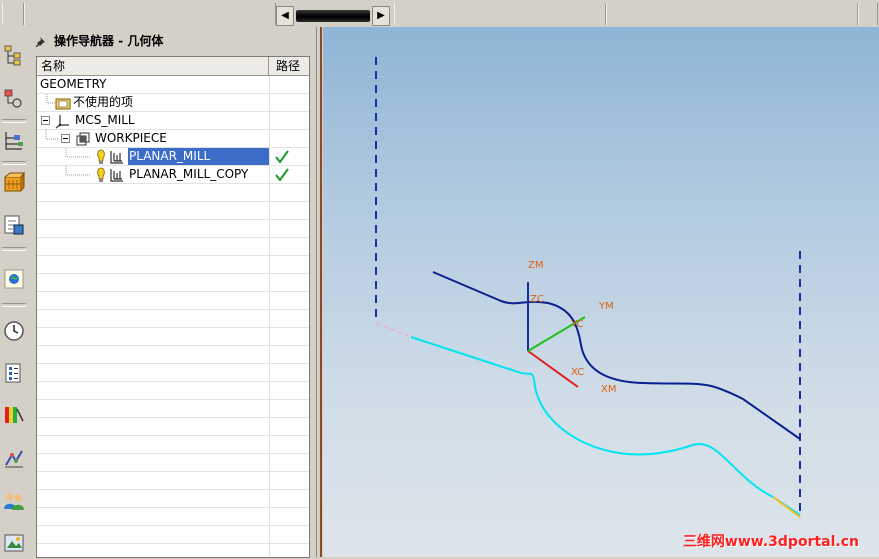 The height and width of the screenshot is (559, 879). What do you see at coordinates (535, 265) in the screenshot?
I see `zm-axis-label: ZM` at bounding box center [535, 265].